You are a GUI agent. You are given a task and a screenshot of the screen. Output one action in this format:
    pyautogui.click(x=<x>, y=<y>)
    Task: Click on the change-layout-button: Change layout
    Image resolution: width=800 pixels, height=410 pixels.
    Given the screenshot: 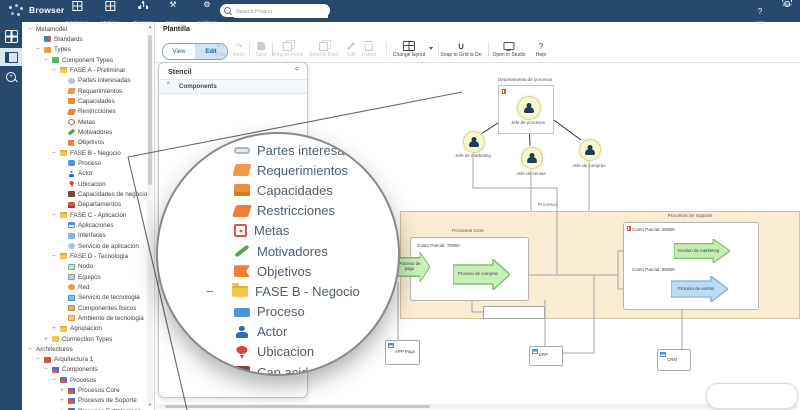 What is the action you would take?
    pyautogui.click(x=409, y=49)
    